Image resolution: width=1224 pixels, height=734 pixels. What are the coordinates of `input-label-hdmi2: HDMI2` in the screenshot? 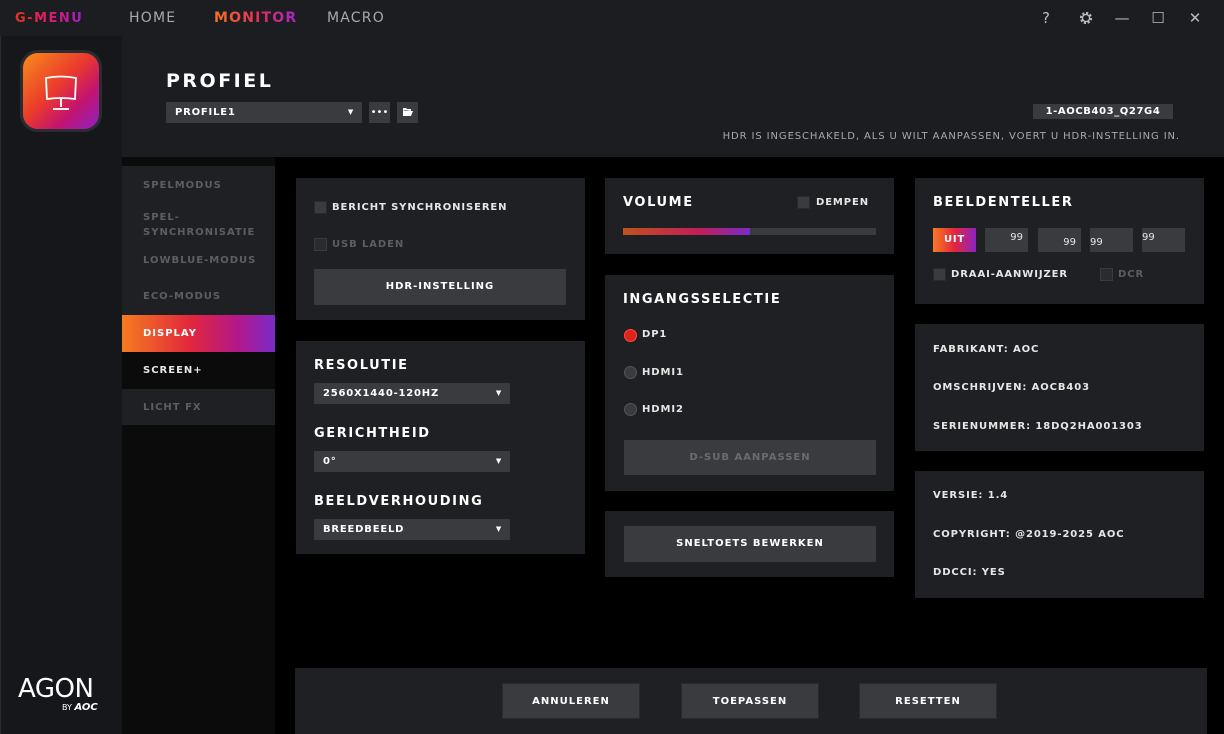 It's located at (663, 409).